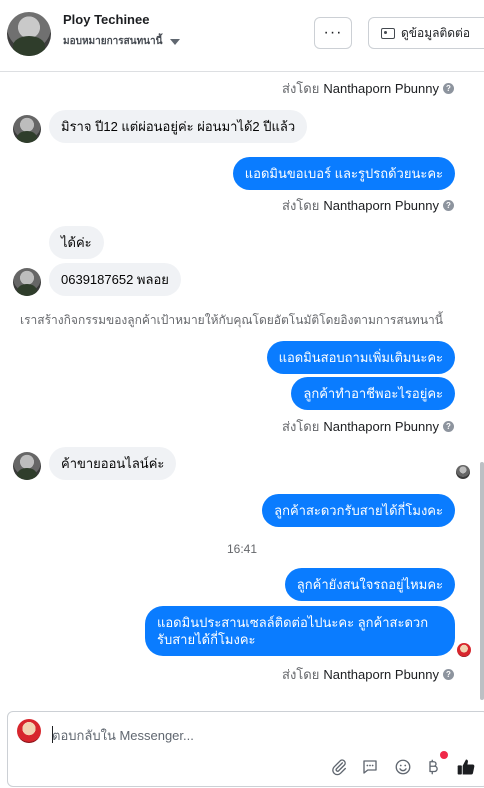 This screenshot has width=484, height=788. I want to click on message-timestamp: 16:41, so click(242, 549).